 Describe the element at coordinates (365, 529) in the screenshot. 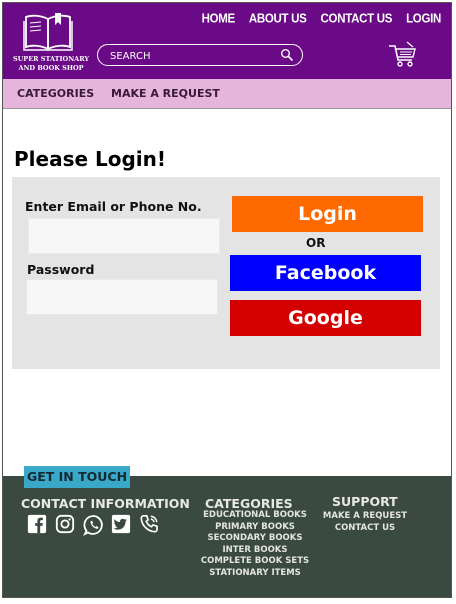

I see `support-link: CONTACT US` at that location.